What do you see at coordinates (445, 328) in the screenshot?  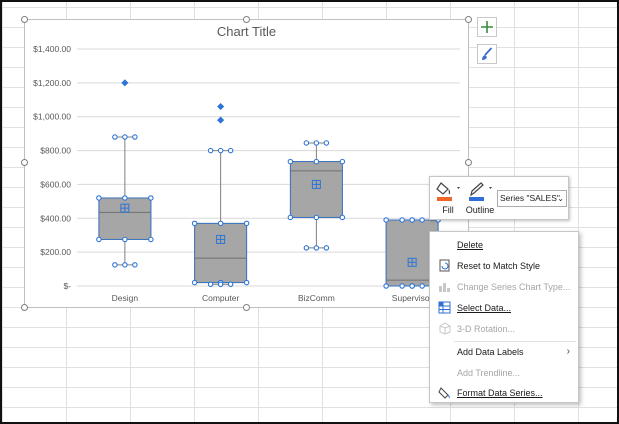 I see `cube-icon` at bounding box center [445, 328].